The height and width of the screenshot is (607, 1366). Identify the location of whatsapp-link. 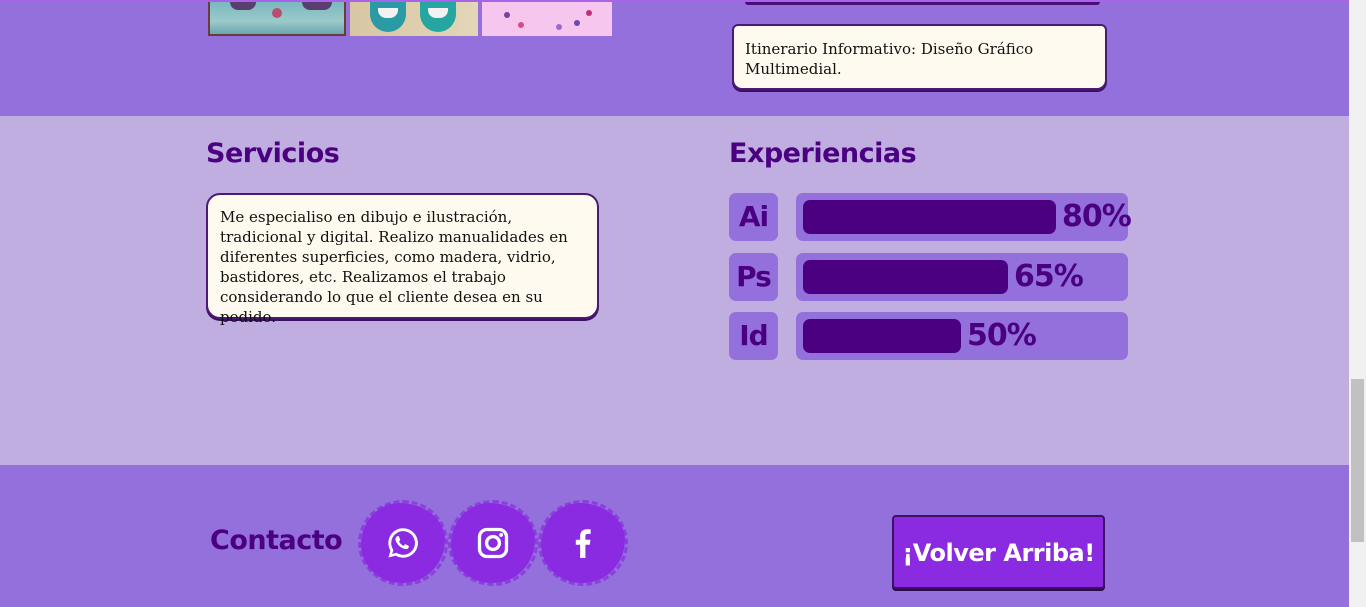
(403, 543).